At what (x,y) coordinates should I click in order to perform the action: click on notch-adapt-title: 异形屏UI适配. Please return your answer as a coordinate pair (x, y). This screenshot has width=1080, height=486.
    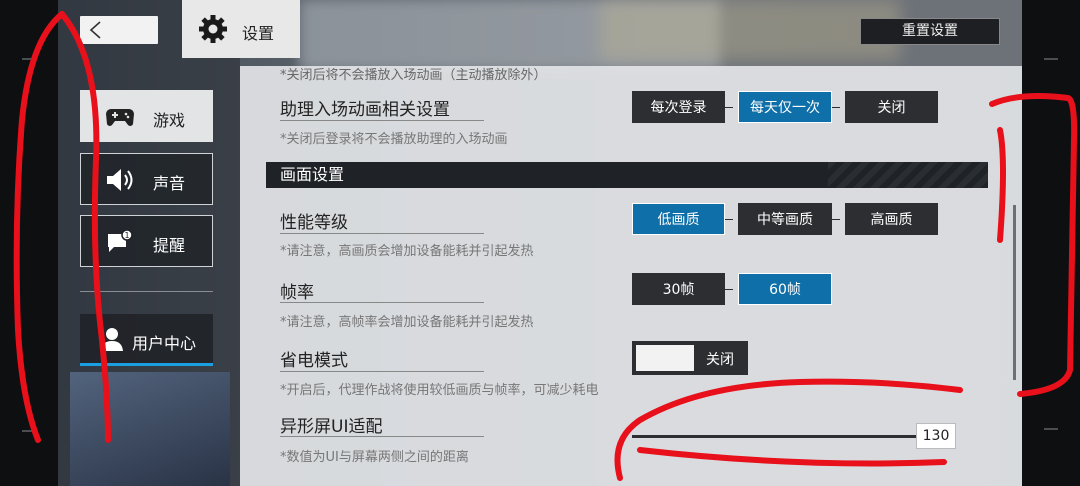
    Looking at the image, I should click on (331, 427).